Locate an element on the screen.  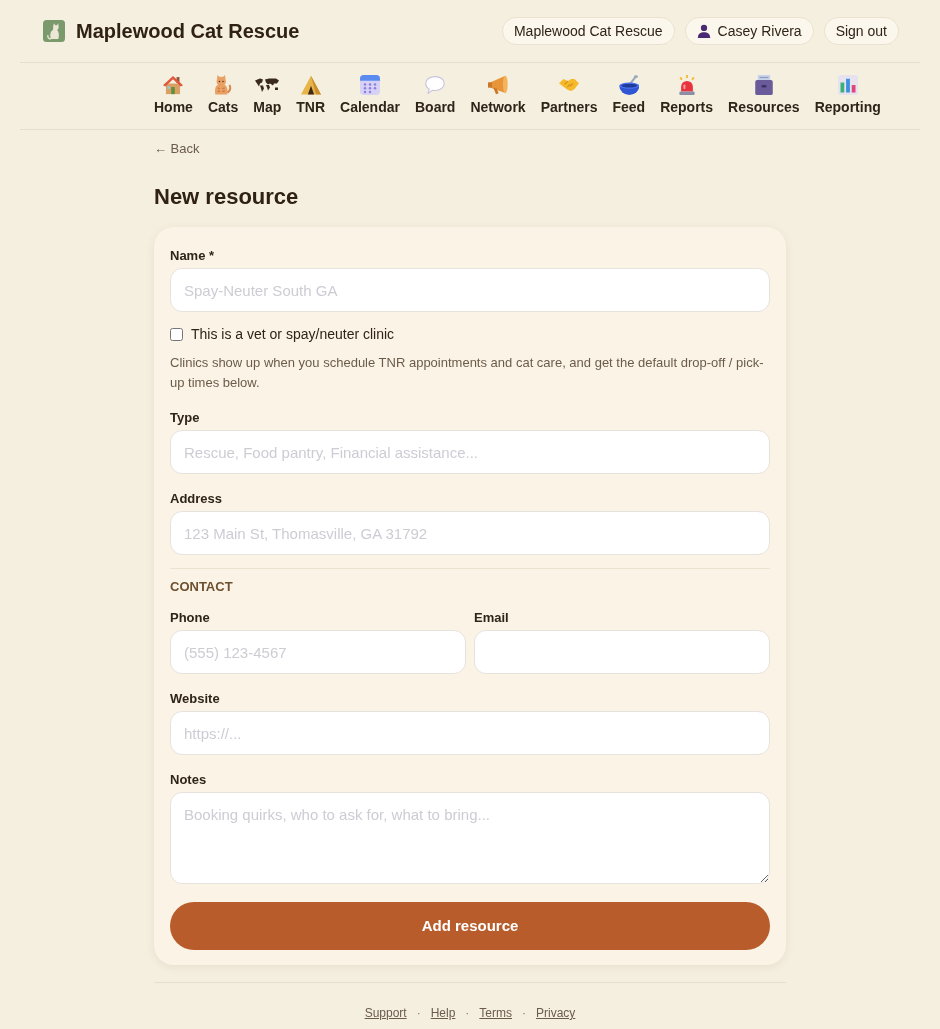
cat-icon is located at coordinates (223, 84).